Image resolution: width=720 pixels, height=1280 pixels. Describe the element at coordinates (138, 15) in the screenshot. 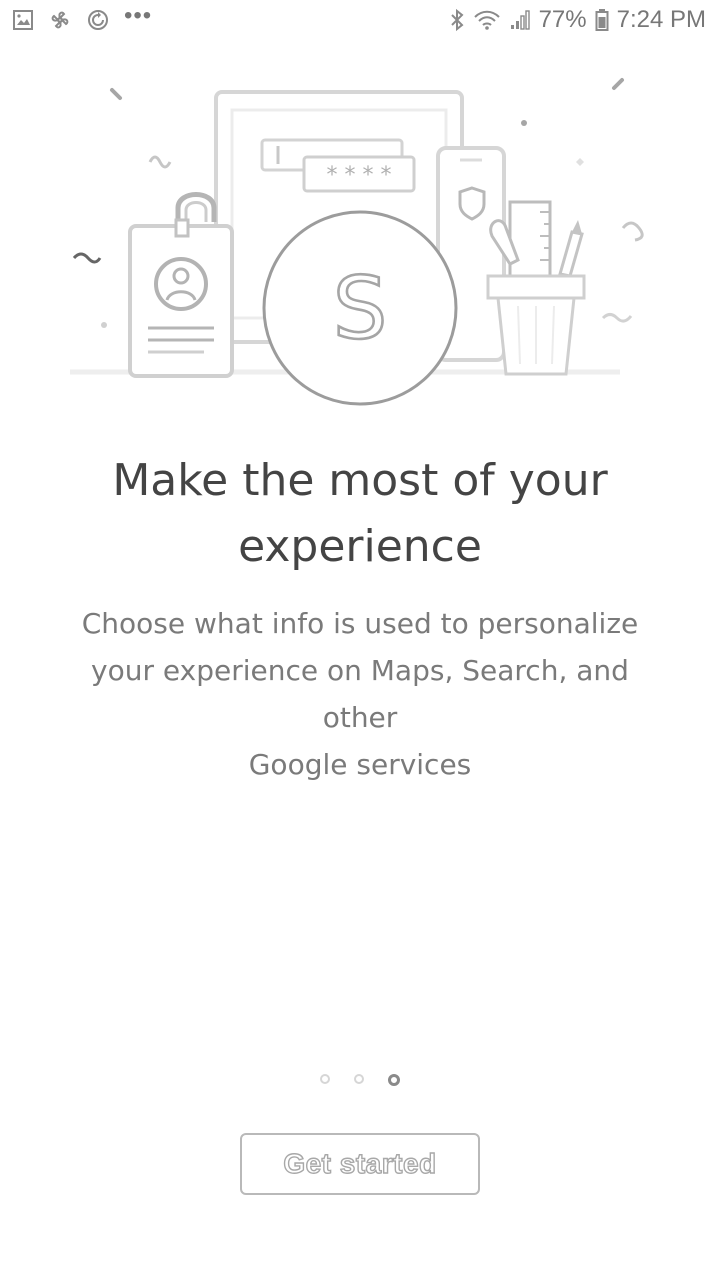

I see `overflow-dots: •••` at that location.